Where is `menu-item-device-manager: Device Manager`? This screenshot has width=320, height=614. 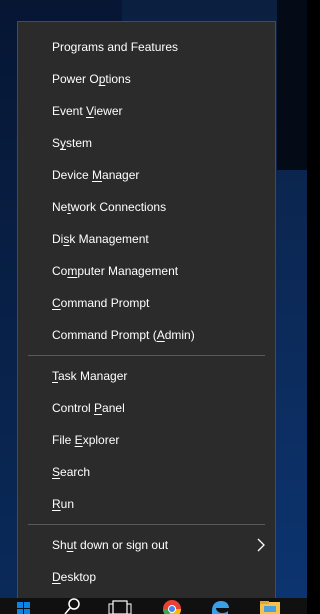 menu-item-device-manager: Device Manager is located at coordinates (146, 175).